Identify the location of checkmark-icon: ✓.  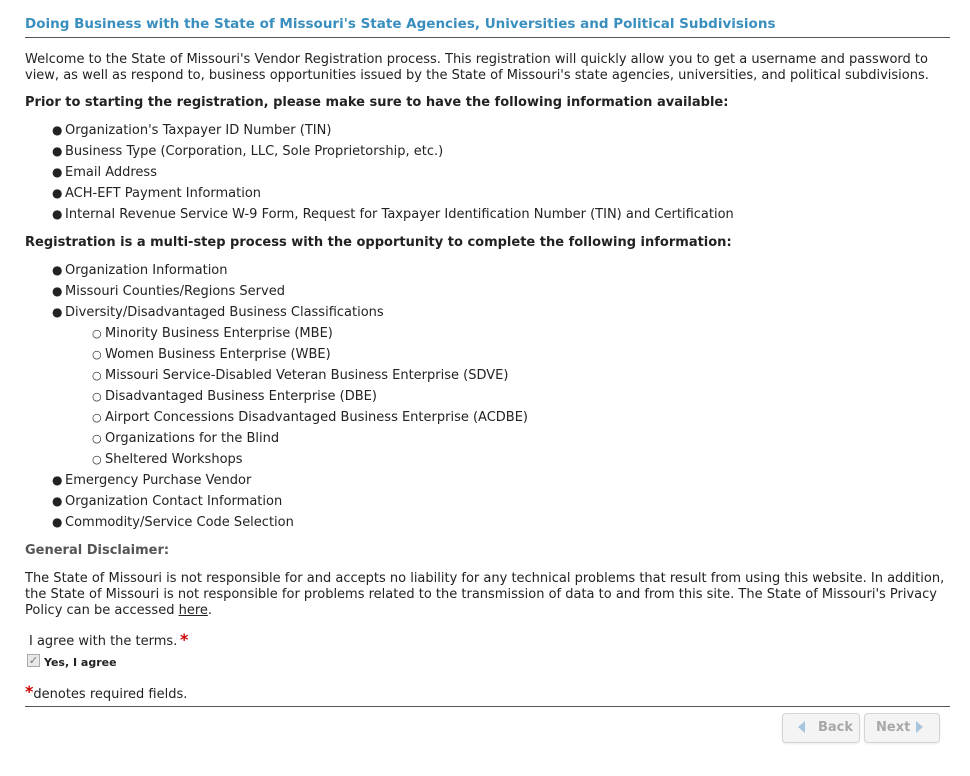
(33, 660).